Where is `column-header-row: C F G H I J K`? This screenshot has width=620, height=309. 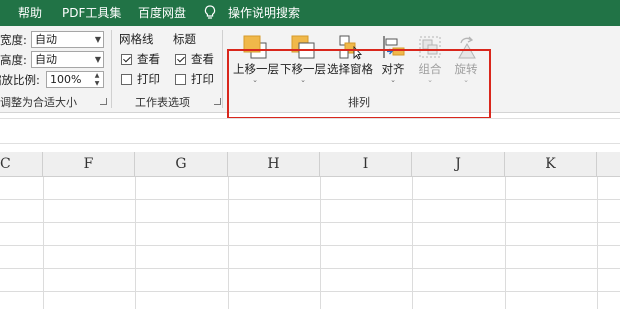
column-header-row: C F G H I J K is located at coordinates (310, 164).